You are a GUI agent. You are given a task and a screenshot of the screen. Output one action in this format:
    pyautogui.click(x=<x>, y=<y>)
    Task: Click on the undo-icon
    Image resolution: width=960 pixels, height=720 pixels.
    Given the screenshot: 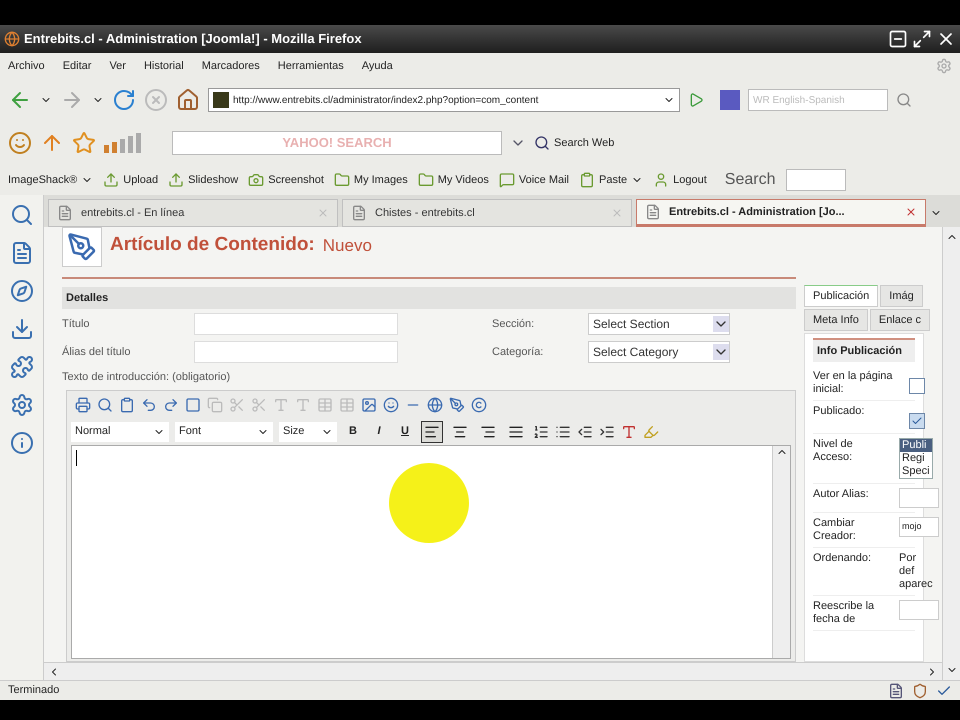 What is the action you would take?
    pyautogui.click(x=149, y=404)
    